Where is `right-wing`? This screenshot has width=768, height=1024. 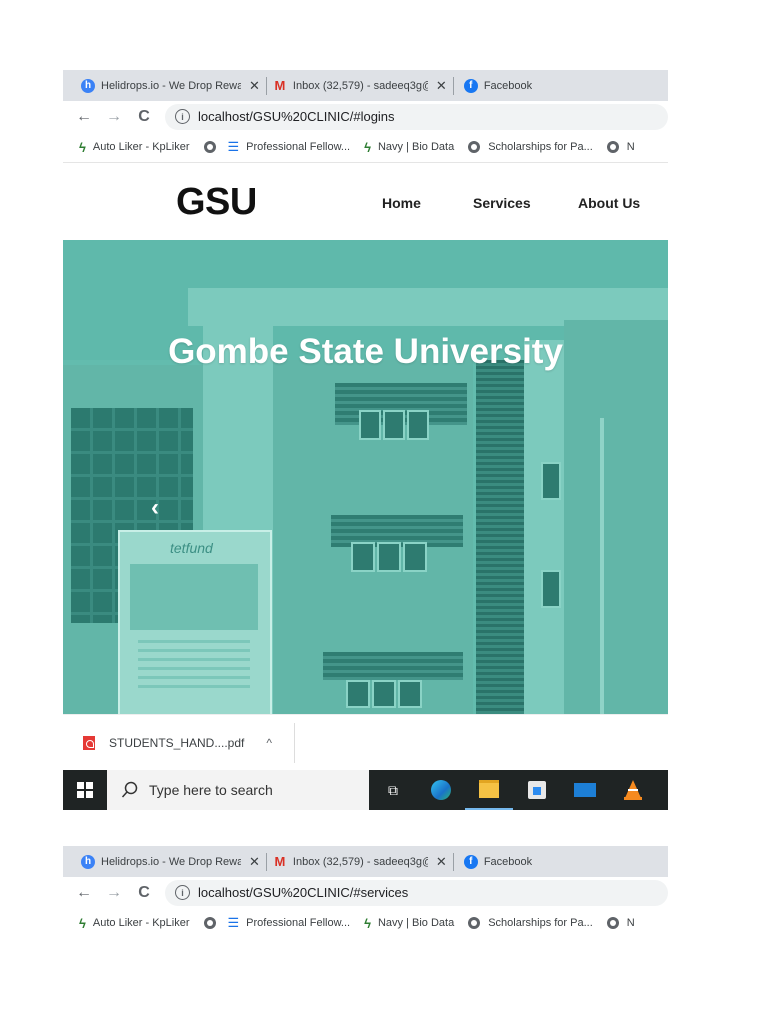 right-wing is located at coordinates (616, 517).